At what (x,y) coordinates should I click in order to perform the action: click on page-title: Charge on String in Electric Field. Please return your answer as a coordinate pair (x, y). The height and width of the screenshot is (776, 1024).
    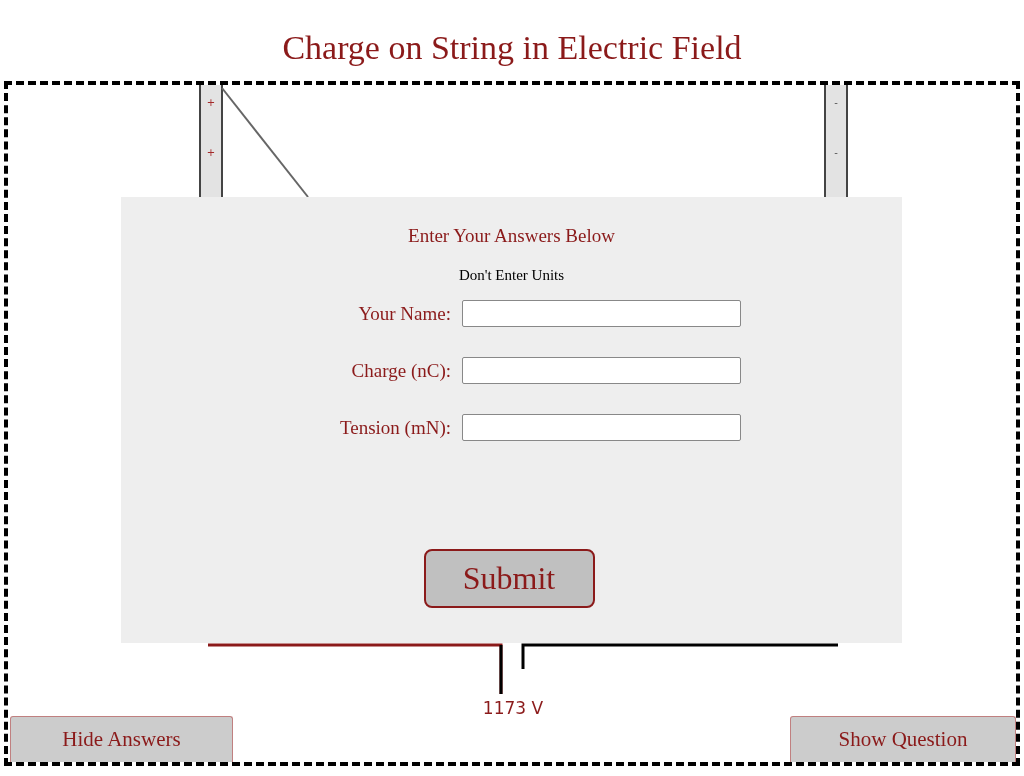
    Looking at the image, I should click on (512, 48).